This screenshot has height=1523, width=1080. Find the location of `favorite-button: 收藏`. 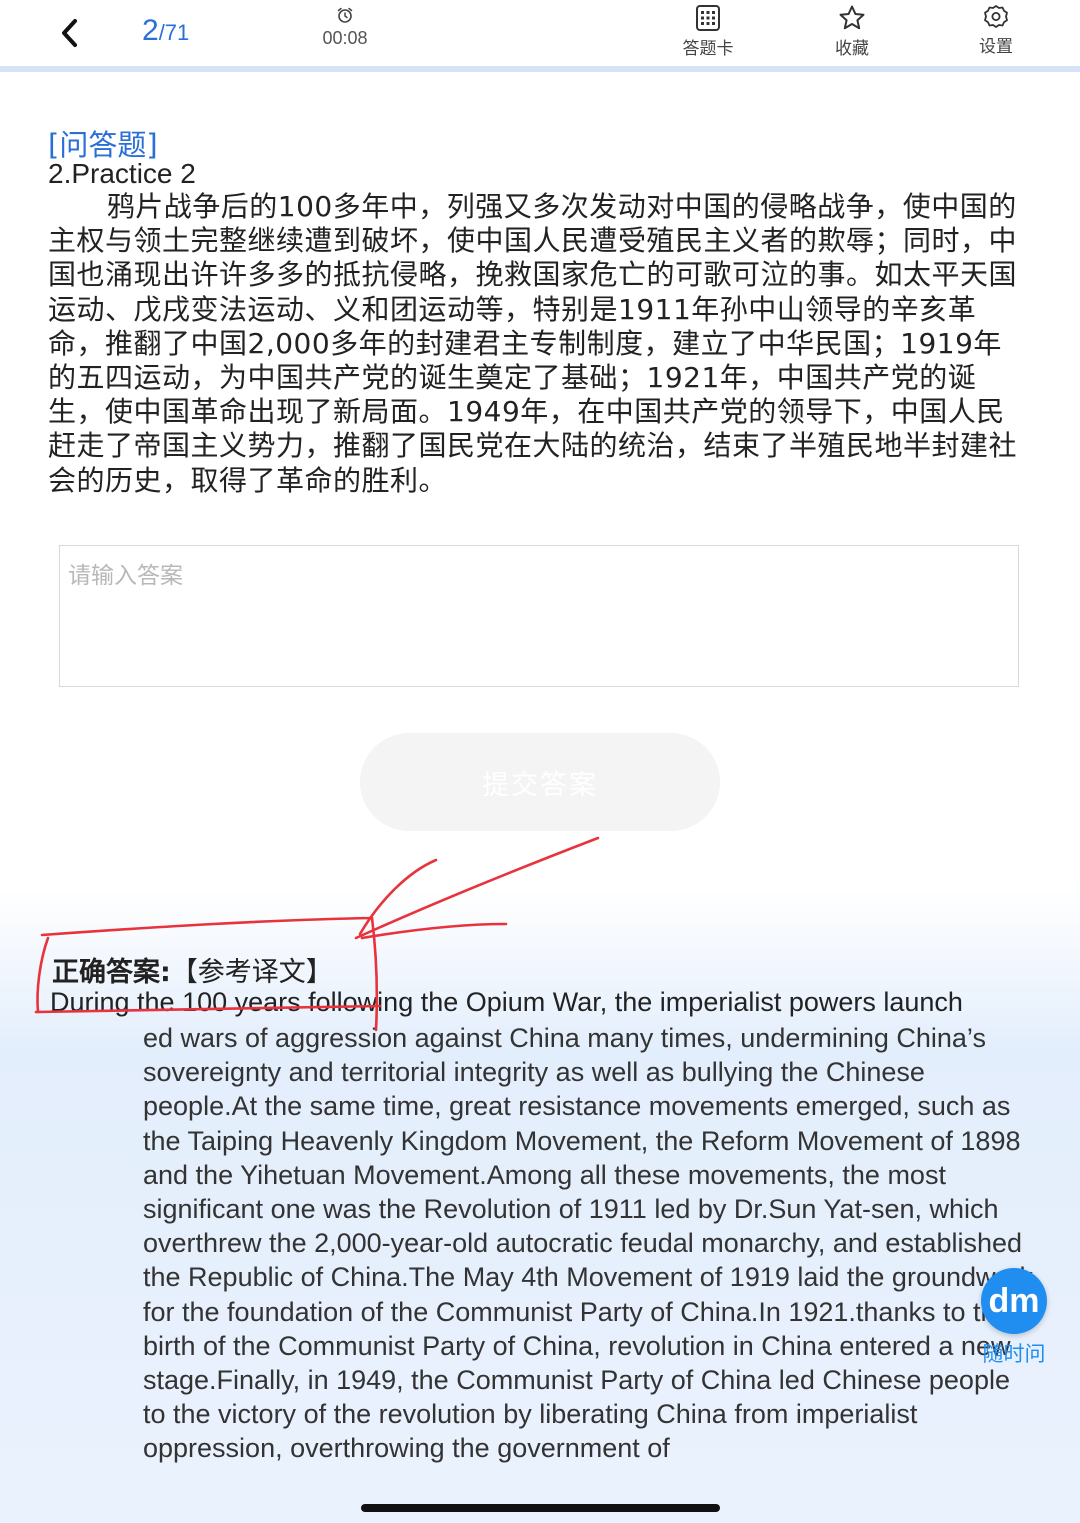

favorite-button: 收藏 is located at coordinates (852, 31).